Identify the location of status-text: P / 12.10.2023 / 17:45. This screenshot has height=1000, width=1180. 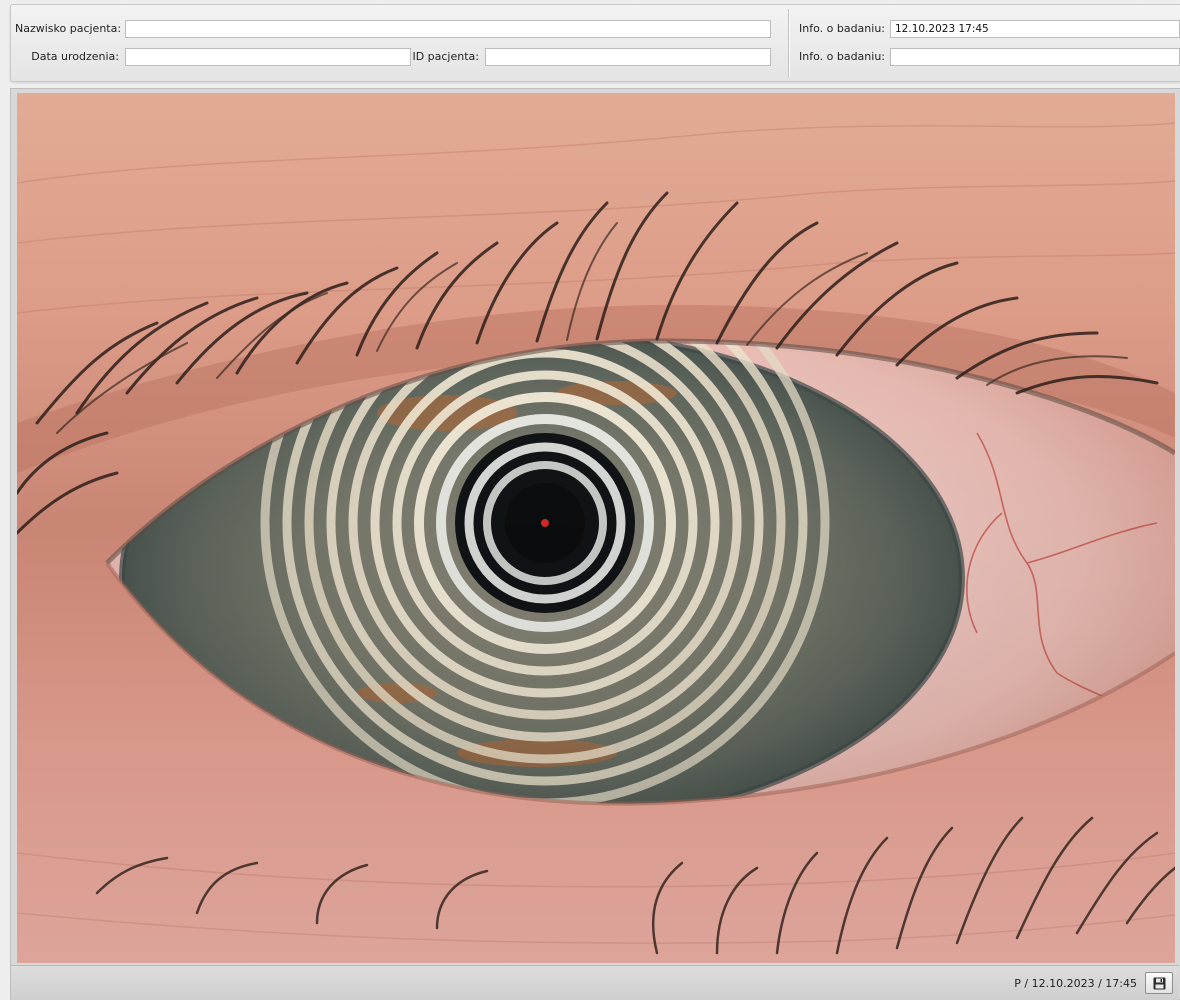
(1075, 983).